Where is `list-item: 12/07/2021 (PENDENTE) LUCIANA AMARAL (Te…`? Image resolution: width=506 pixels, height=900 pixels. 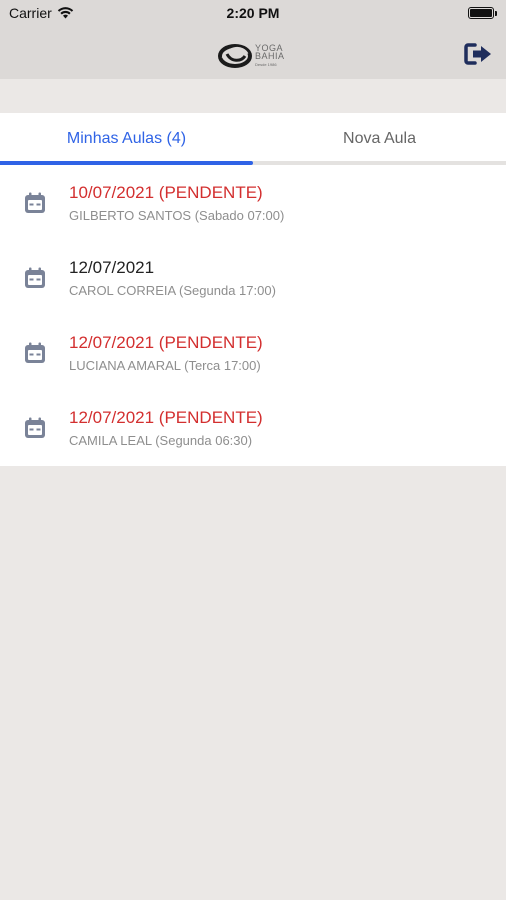
list-item: 12/07/2021 (PENDENTE) LUCIANA AMARAL (Te… is located at coordinates (253, 352).